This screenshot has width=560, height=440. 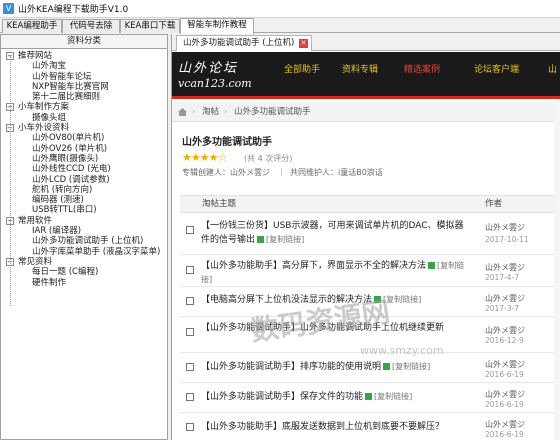 I want to click on tree-item-taobao: 山外淘宝, so click(x=84, y=66).